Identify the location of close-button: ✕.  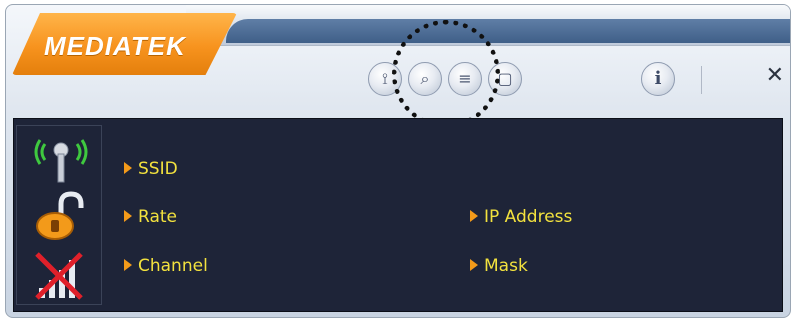
(775, 75).